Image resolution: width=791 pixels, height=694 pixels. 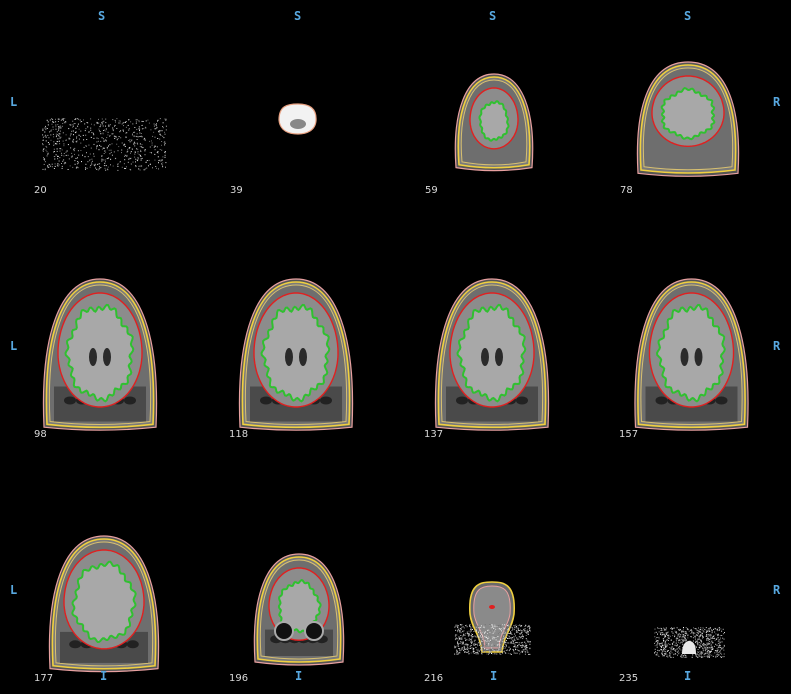 I want to click on slice-number: 78, so click(x=626, y=190).